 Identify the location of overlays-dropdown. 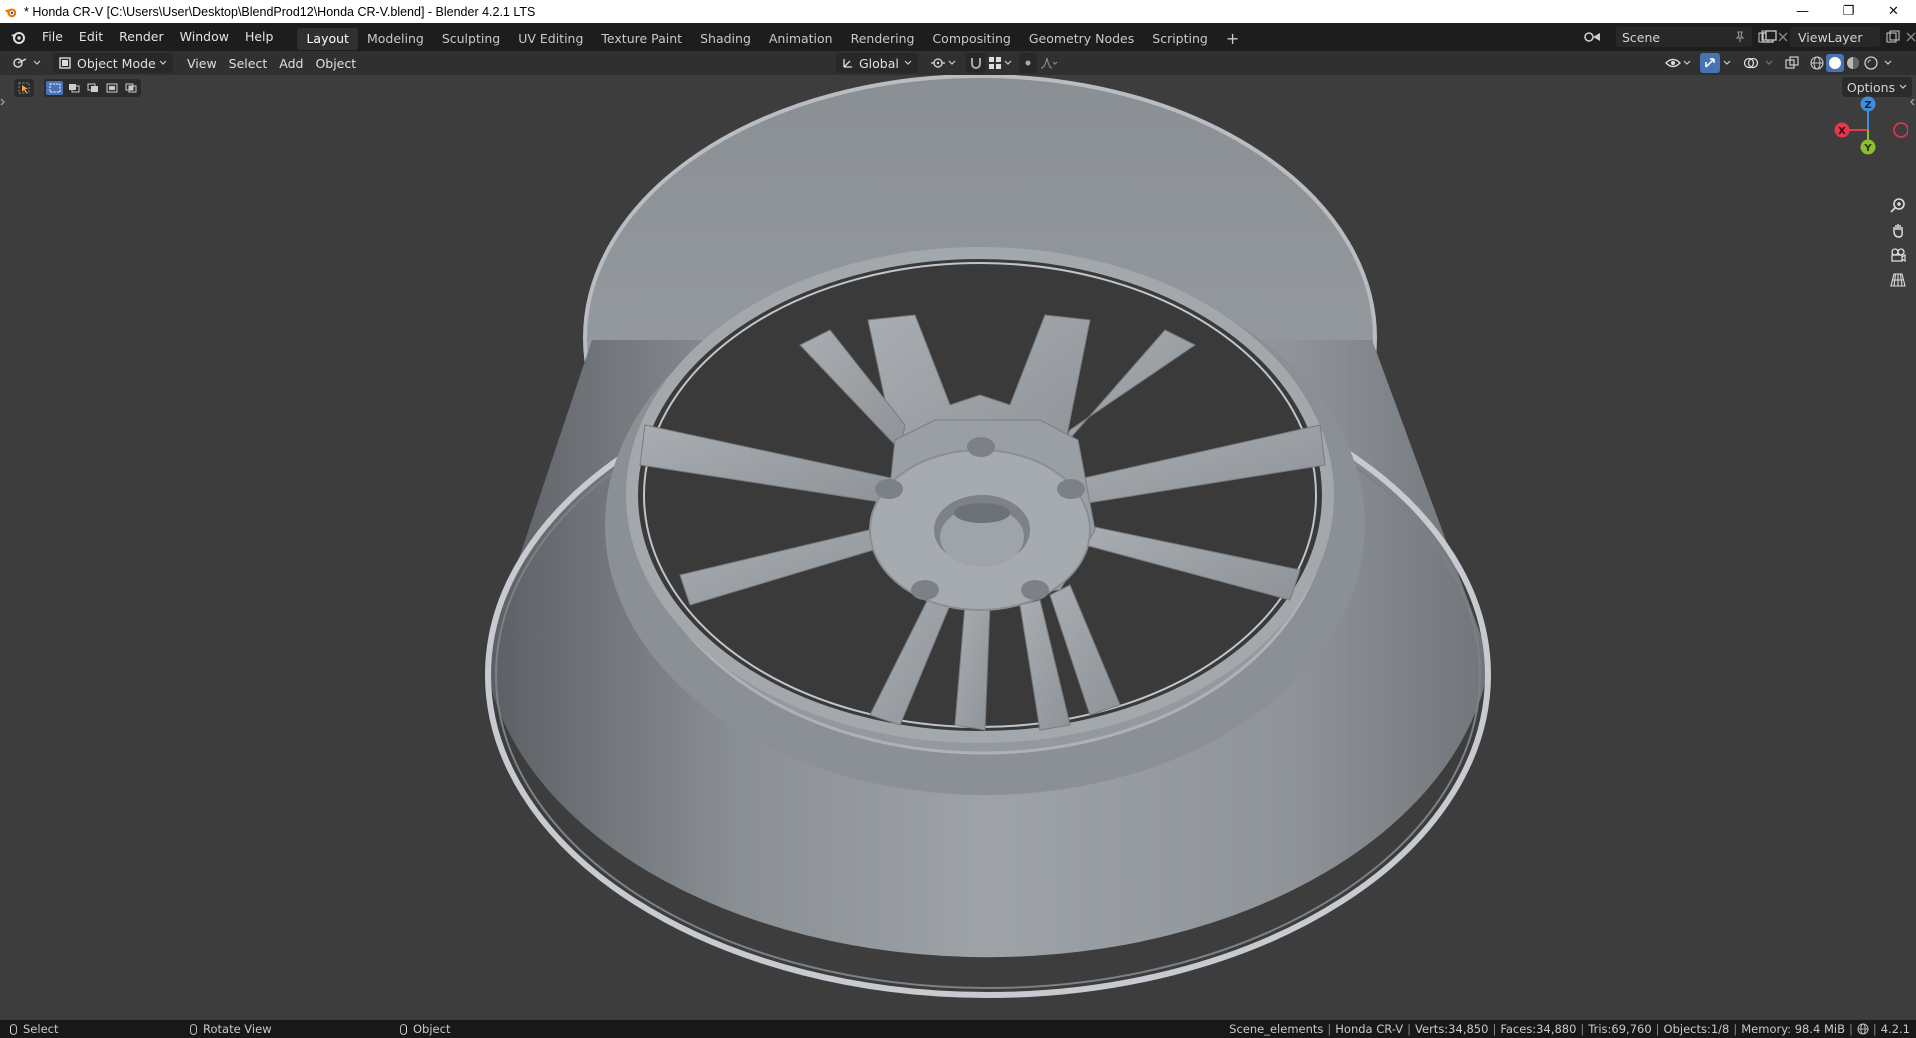
(1769, 63).